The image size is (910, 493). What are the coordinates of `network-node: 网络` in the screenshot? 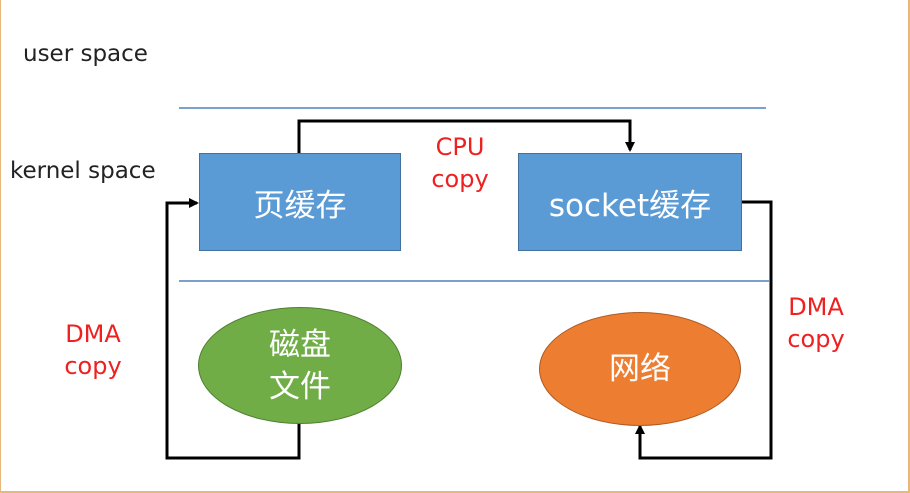 It's located at (640, 369).